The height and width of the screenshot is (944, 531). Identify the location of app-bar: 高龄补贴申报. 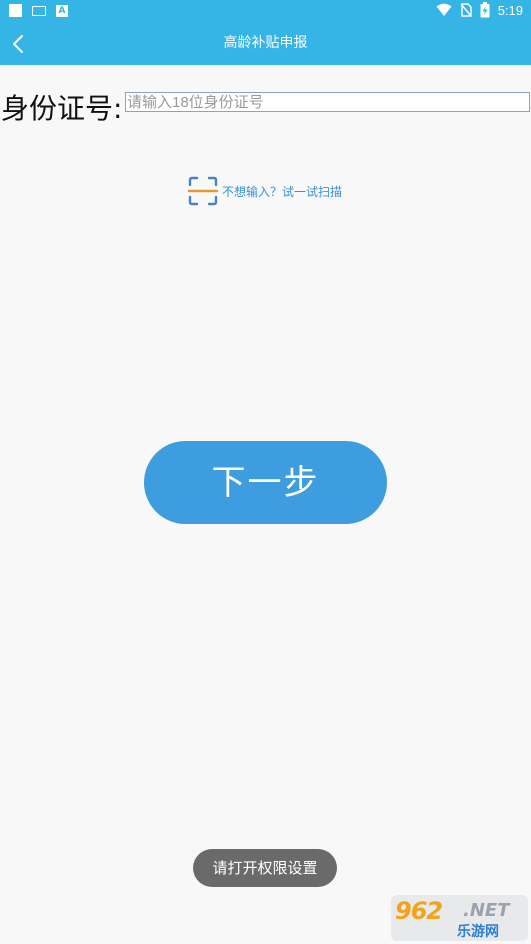
(265, 43).